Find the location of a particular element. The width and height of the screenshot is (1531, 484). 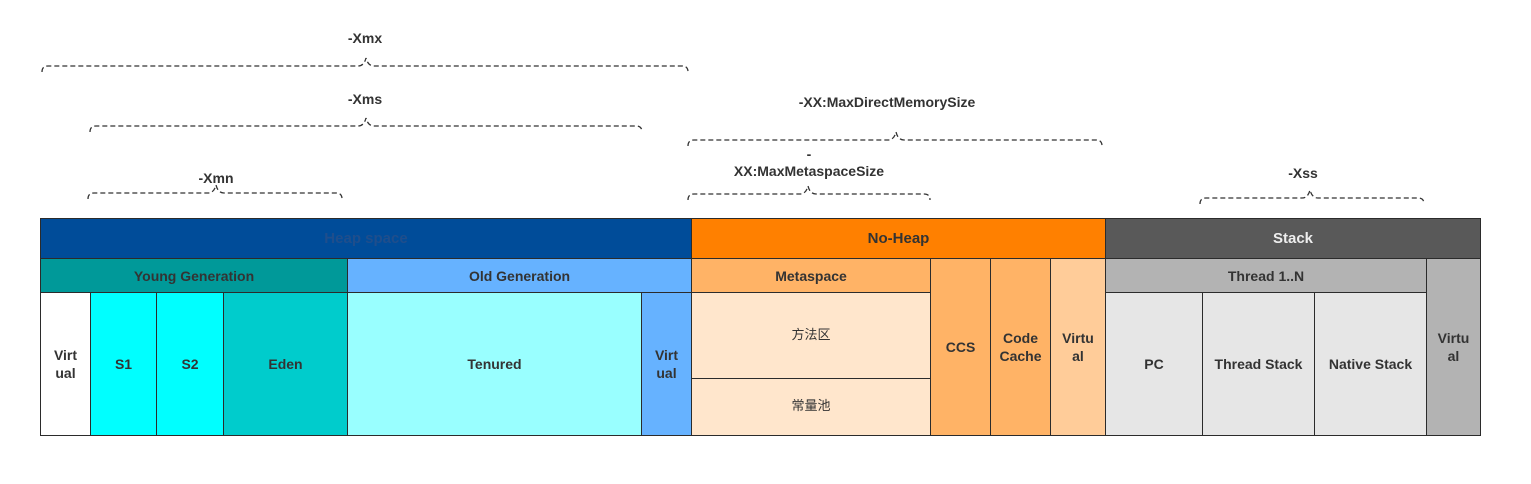

constant-pool-cell: 常量池 is located at coordinates (811, 407).